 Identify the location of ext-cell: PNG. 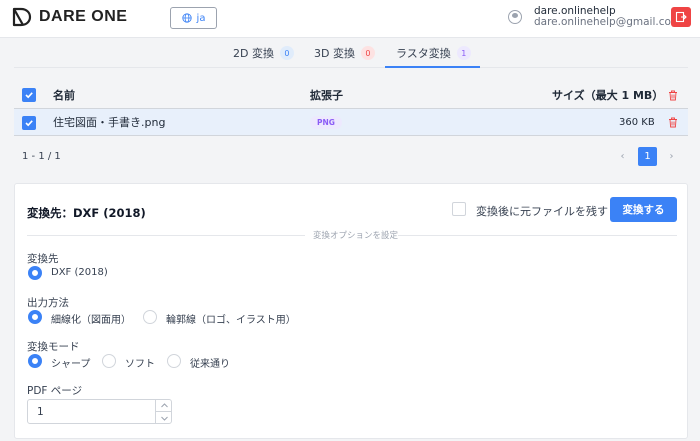
(326, 122).